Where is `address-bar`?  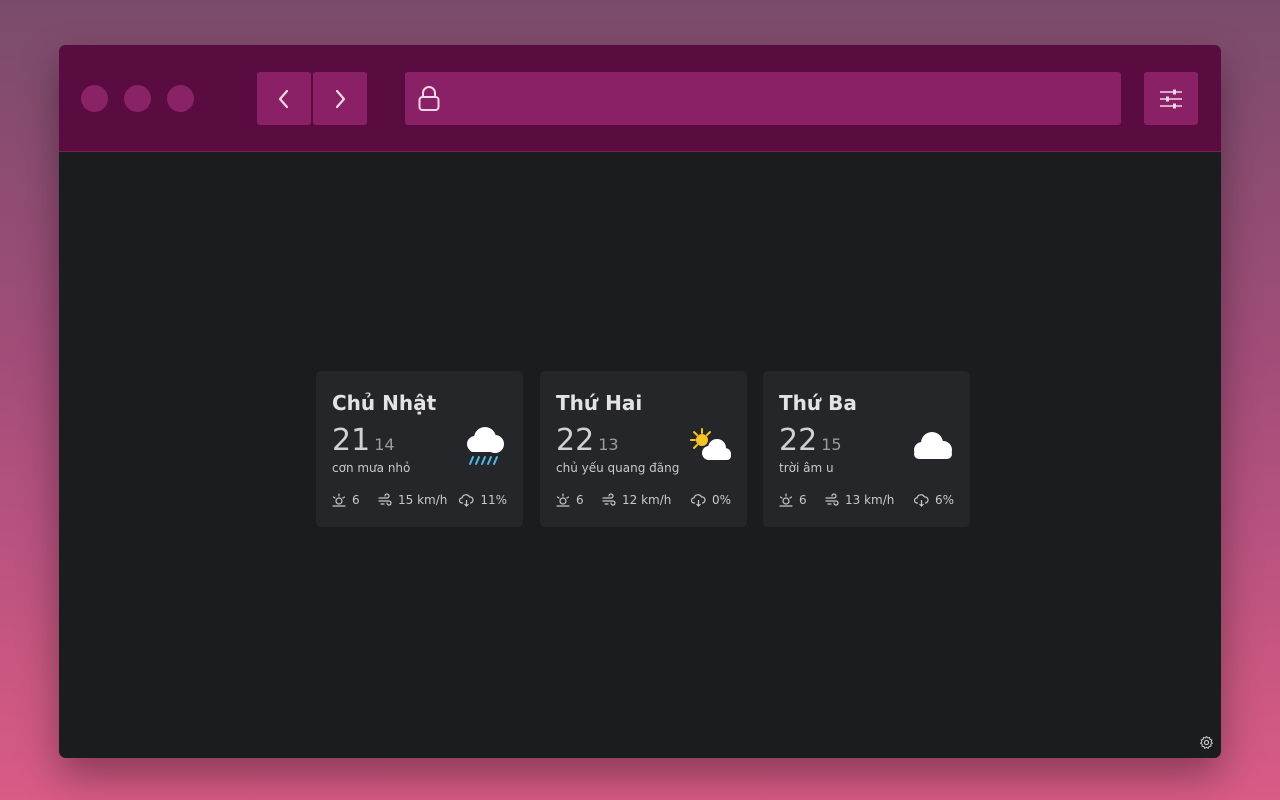
address-bar is located at coordinates (763, 98).